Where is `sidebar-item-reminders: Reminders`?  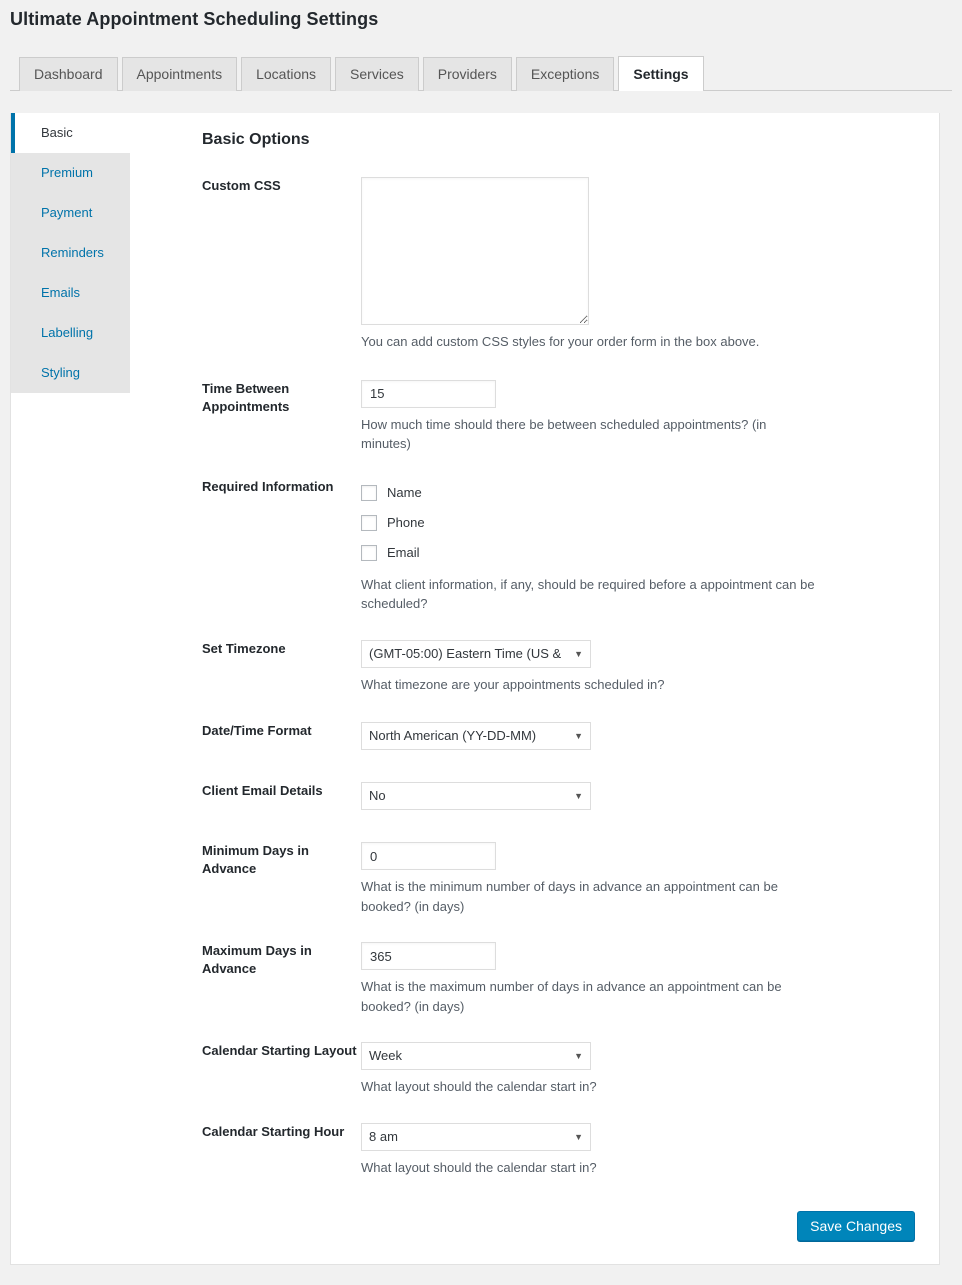 sidebar-item-reminders: Reminders is located at coordinates (70, 253).